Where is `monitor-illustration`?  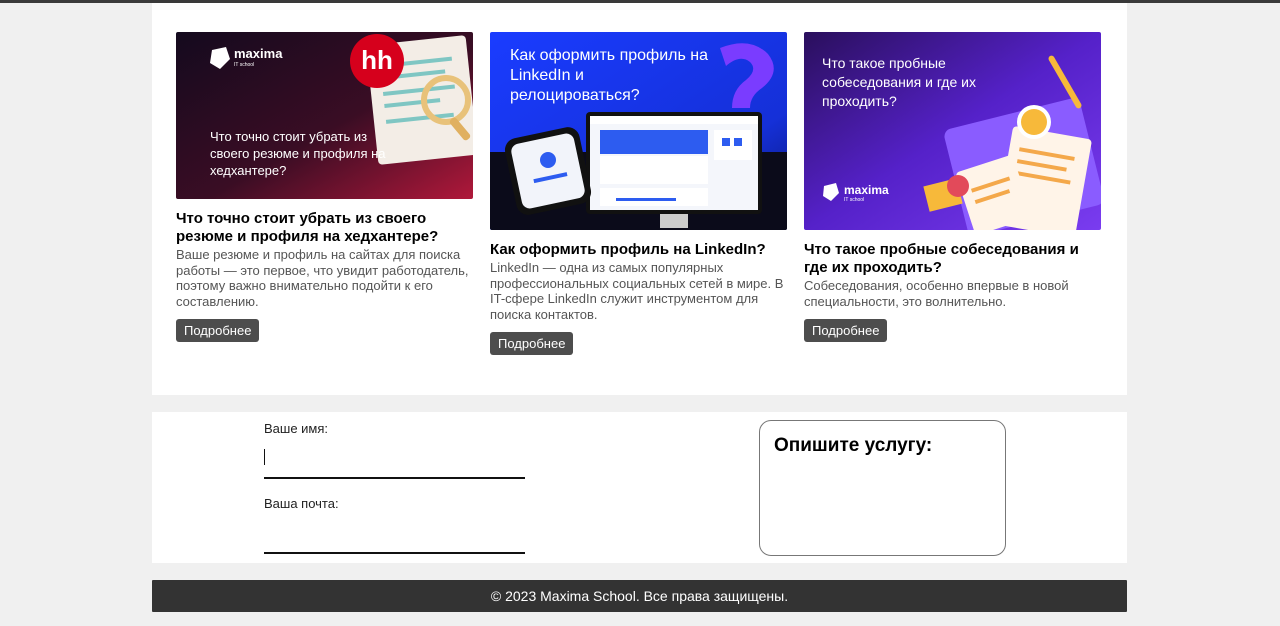 monitor-illustration is located at coordinates (674, 170).